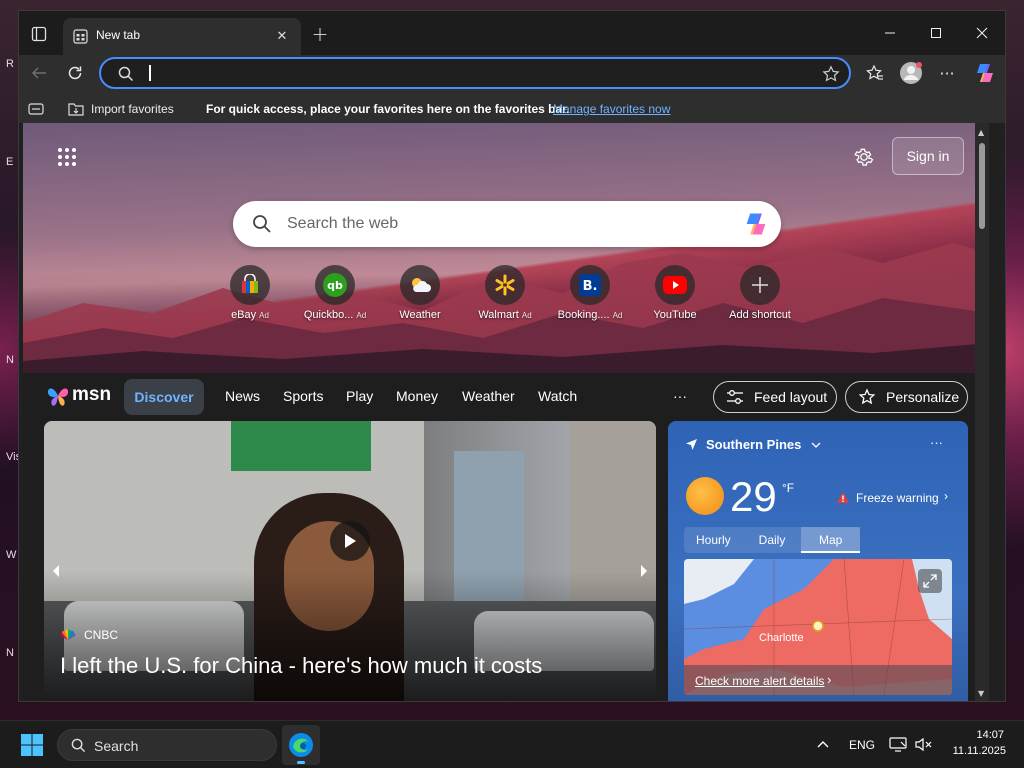  Describe the element at coordinates (936, 33) in the screenshot. I see `maximize-icon` at that location.